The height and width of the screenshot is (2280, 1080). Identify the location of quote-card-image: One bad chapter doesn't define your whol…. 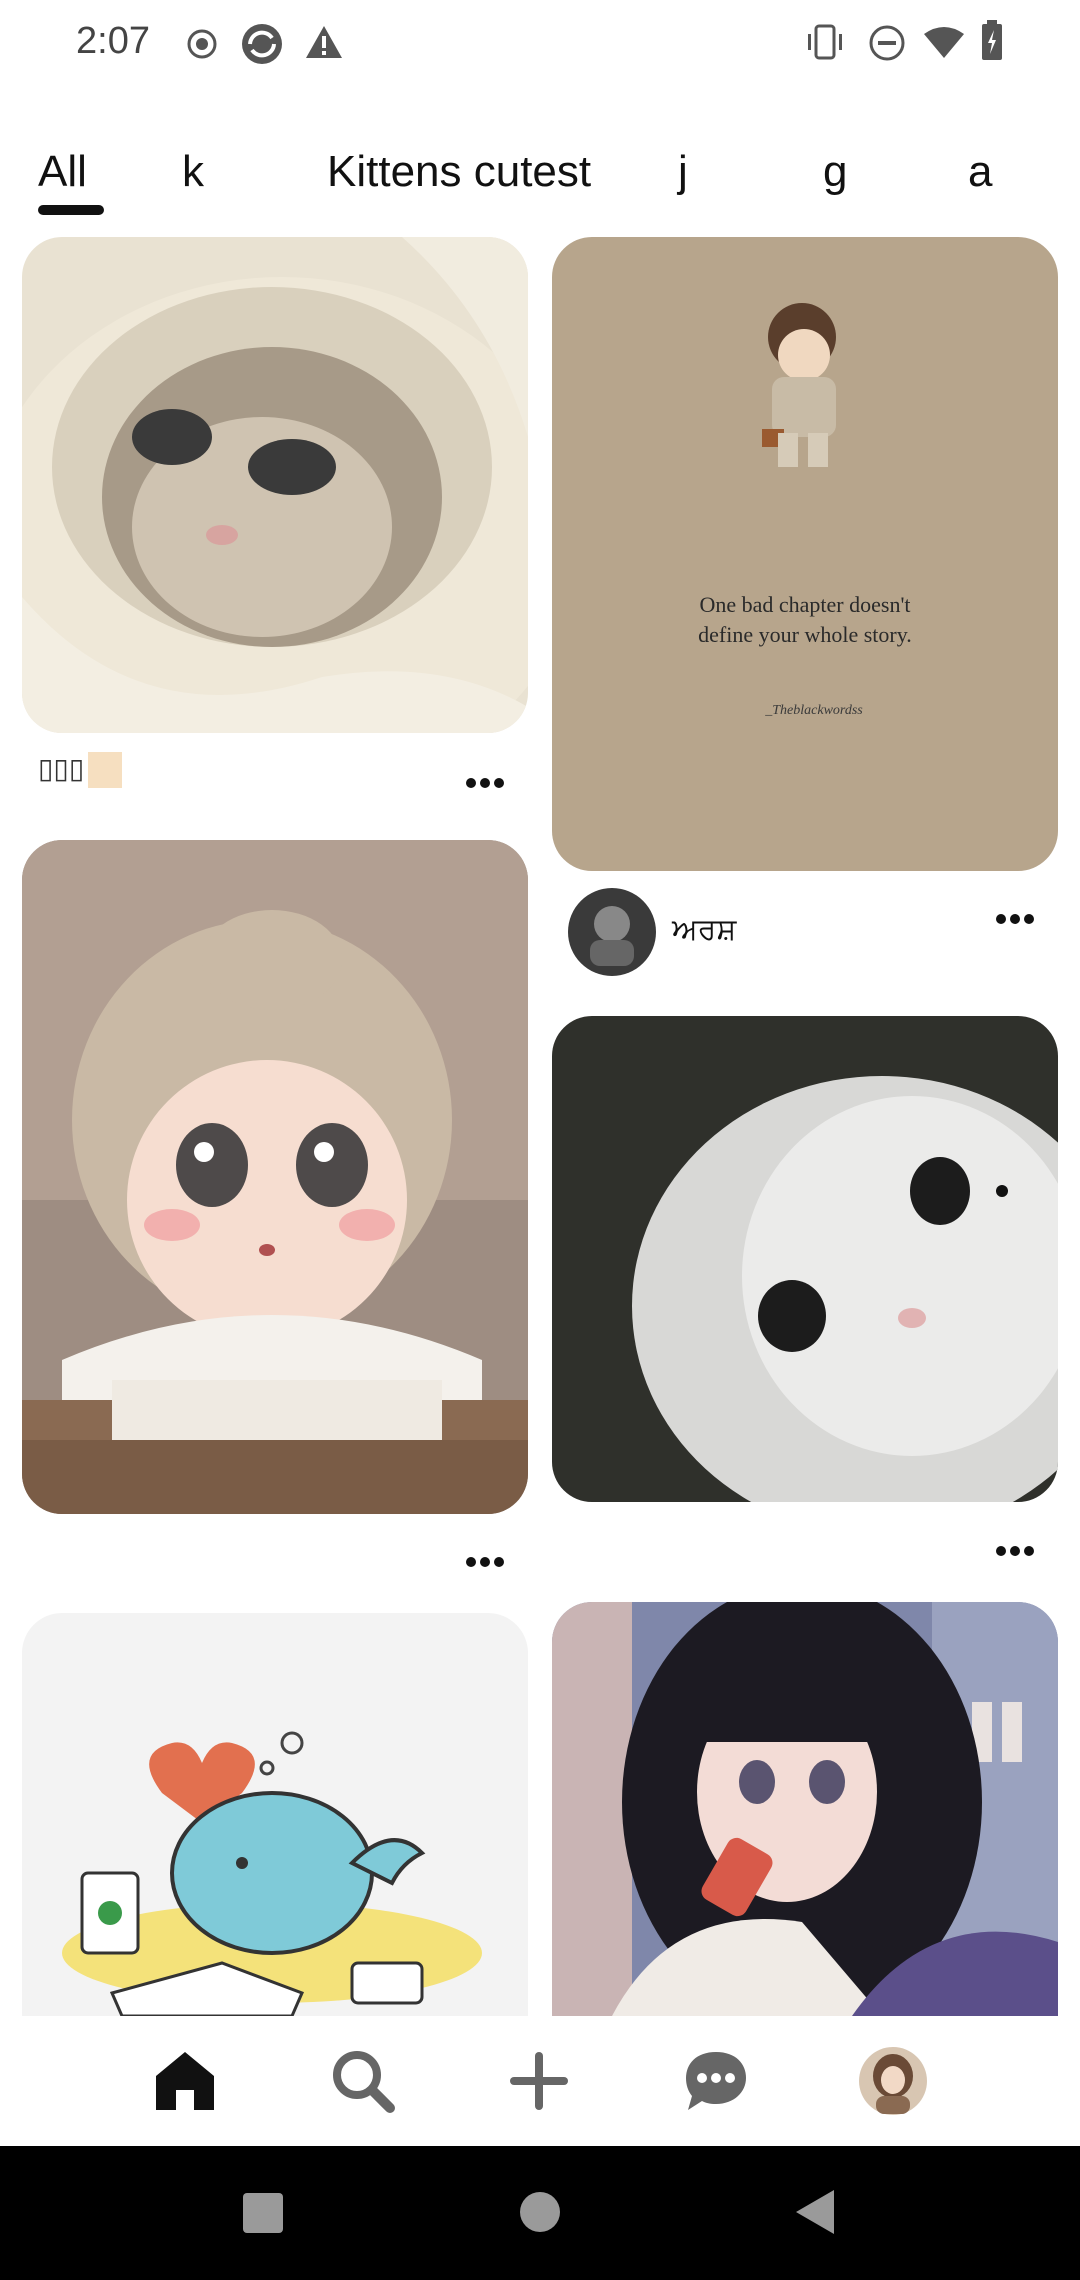
(805, 554).